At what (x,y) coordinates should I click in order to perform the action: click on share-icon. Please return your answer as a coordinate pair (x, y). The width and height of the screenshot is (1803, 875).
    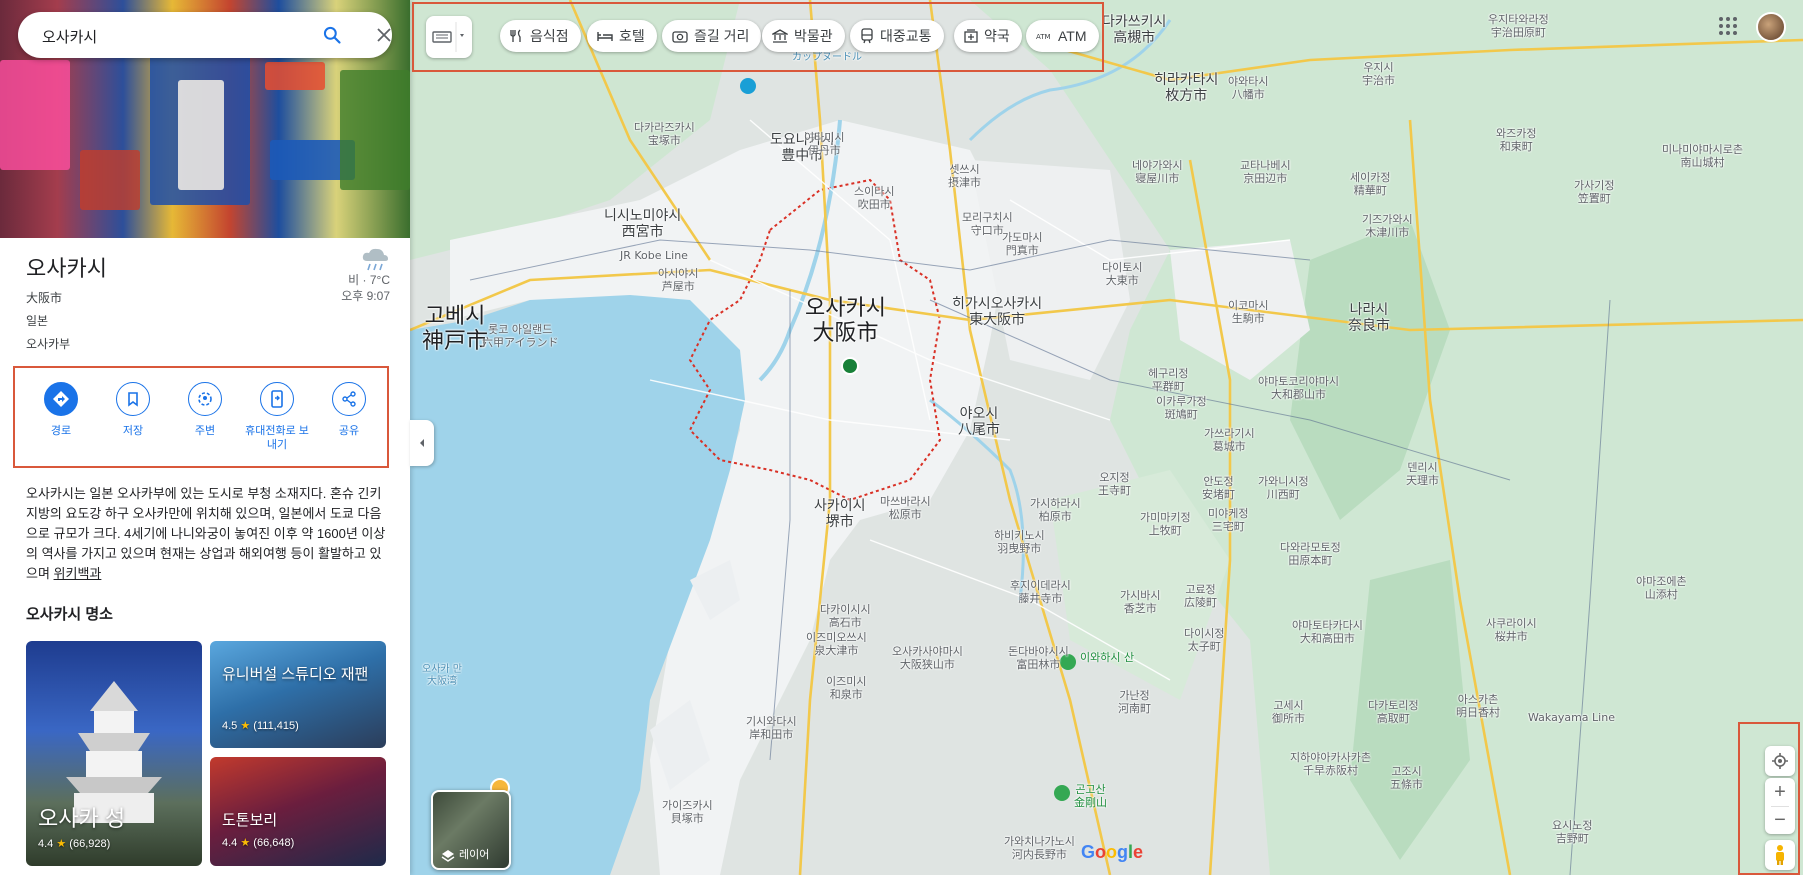
    Looking at the image, I should click on (349, 399).